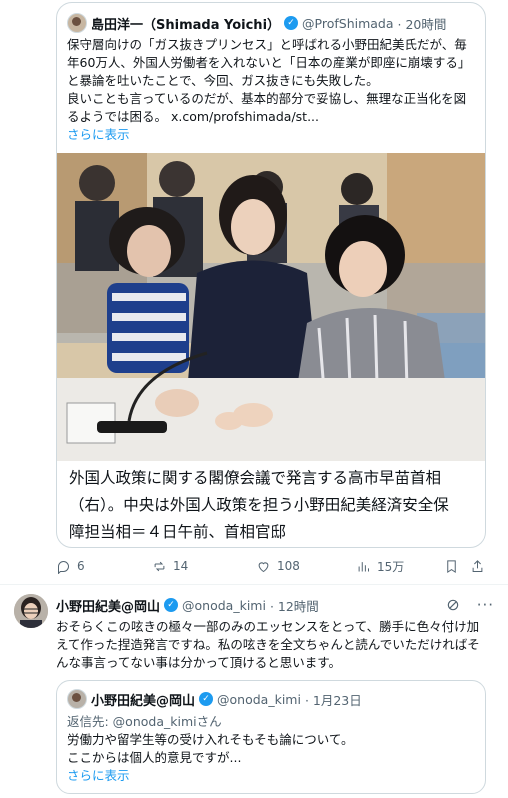 This screenshot has height=798, width=508. What do you see at coordinates (144, 721) in the screenshot?
I see `reply-to-label: 返信先: @onoda_kimiさん` at bounding box center [144, 721].